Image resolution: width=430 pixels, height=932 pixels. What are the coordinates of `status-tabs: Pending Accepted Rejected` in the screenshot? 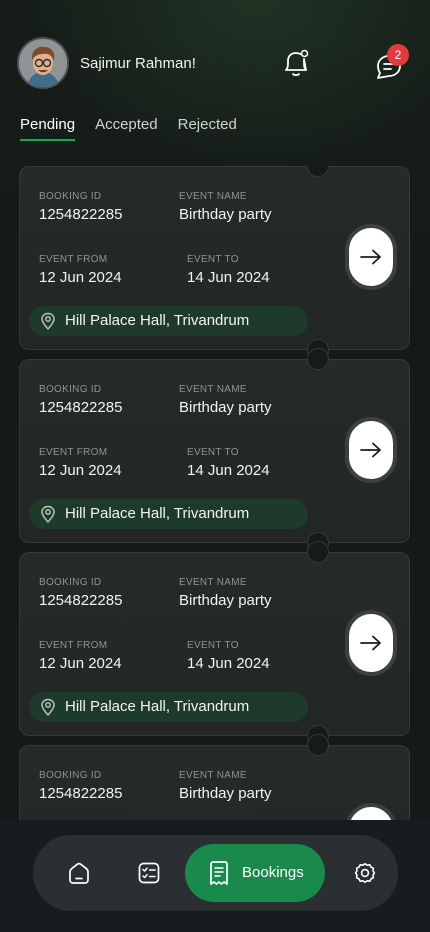 It's located at (138, 131).